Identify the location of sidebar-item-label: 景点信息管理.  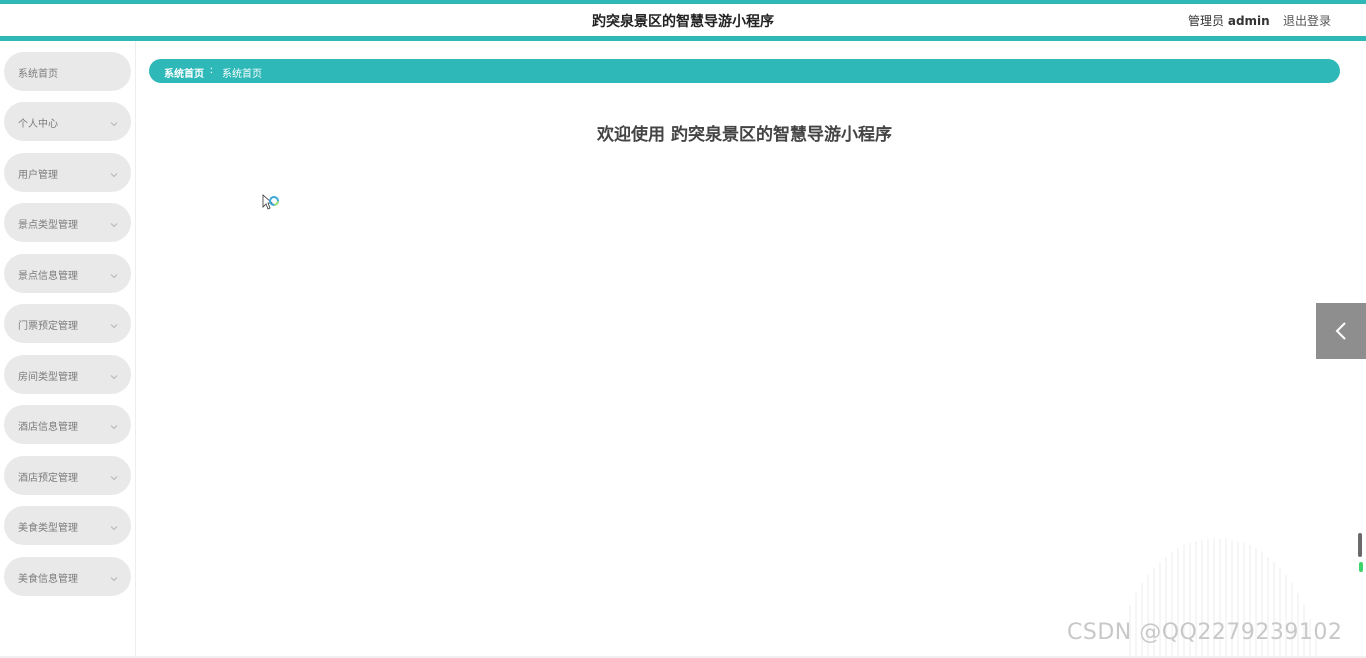
(48, 276).